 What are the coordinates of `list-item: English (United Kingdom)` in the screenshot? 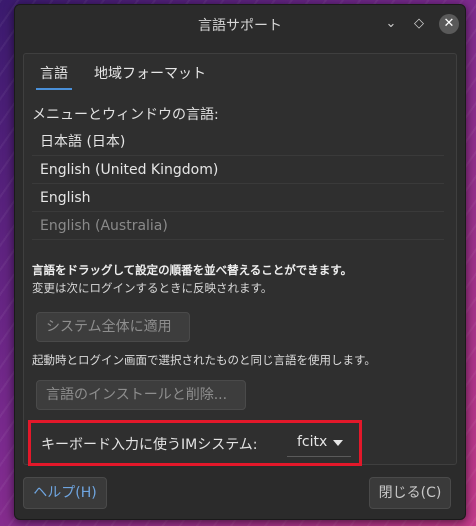 It's located at (238, 170).